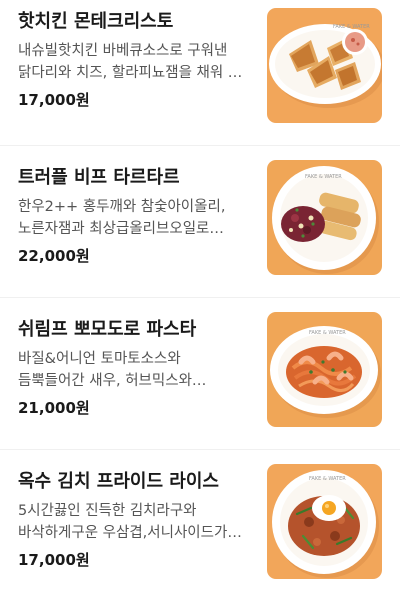 The width and height of the screenshot is (400, 602). I want to click on menu-item-name: 트러플 비프 타르타르, so click(99, 177).